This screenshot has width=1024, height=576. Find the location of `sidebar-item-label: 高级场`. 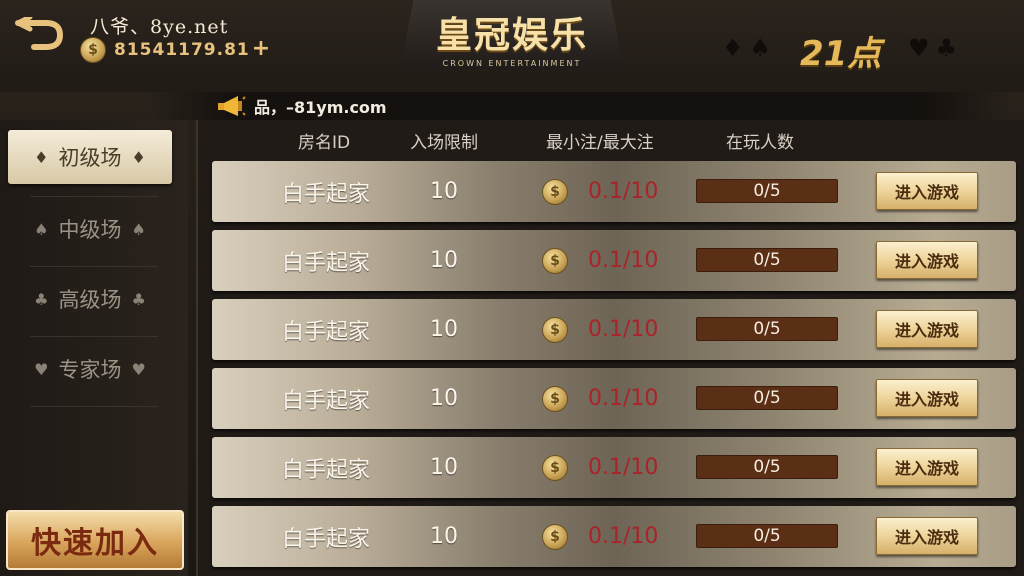

sidebar-item-label: 高级场 is located at coordinates (90, 300).